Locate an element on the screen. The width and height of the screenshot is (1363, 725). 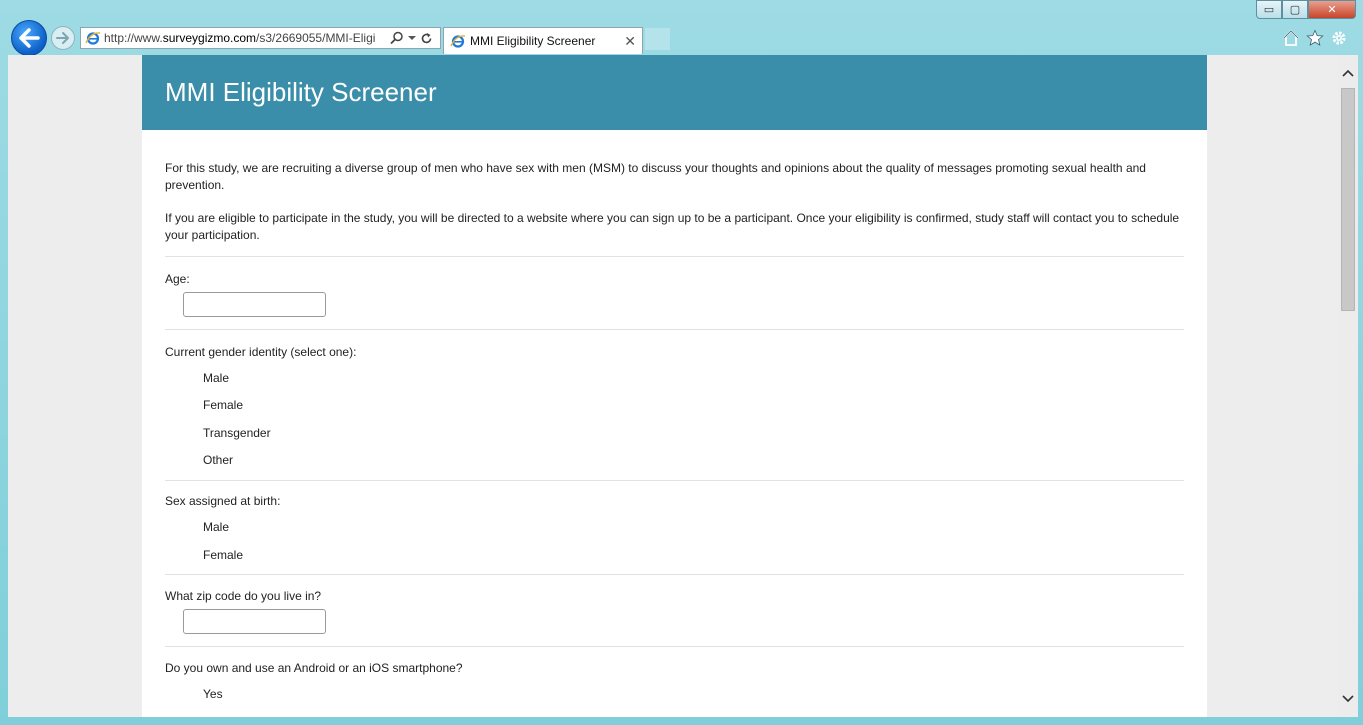
maximize-button: ▢ is located at coordinates (1295, 9).